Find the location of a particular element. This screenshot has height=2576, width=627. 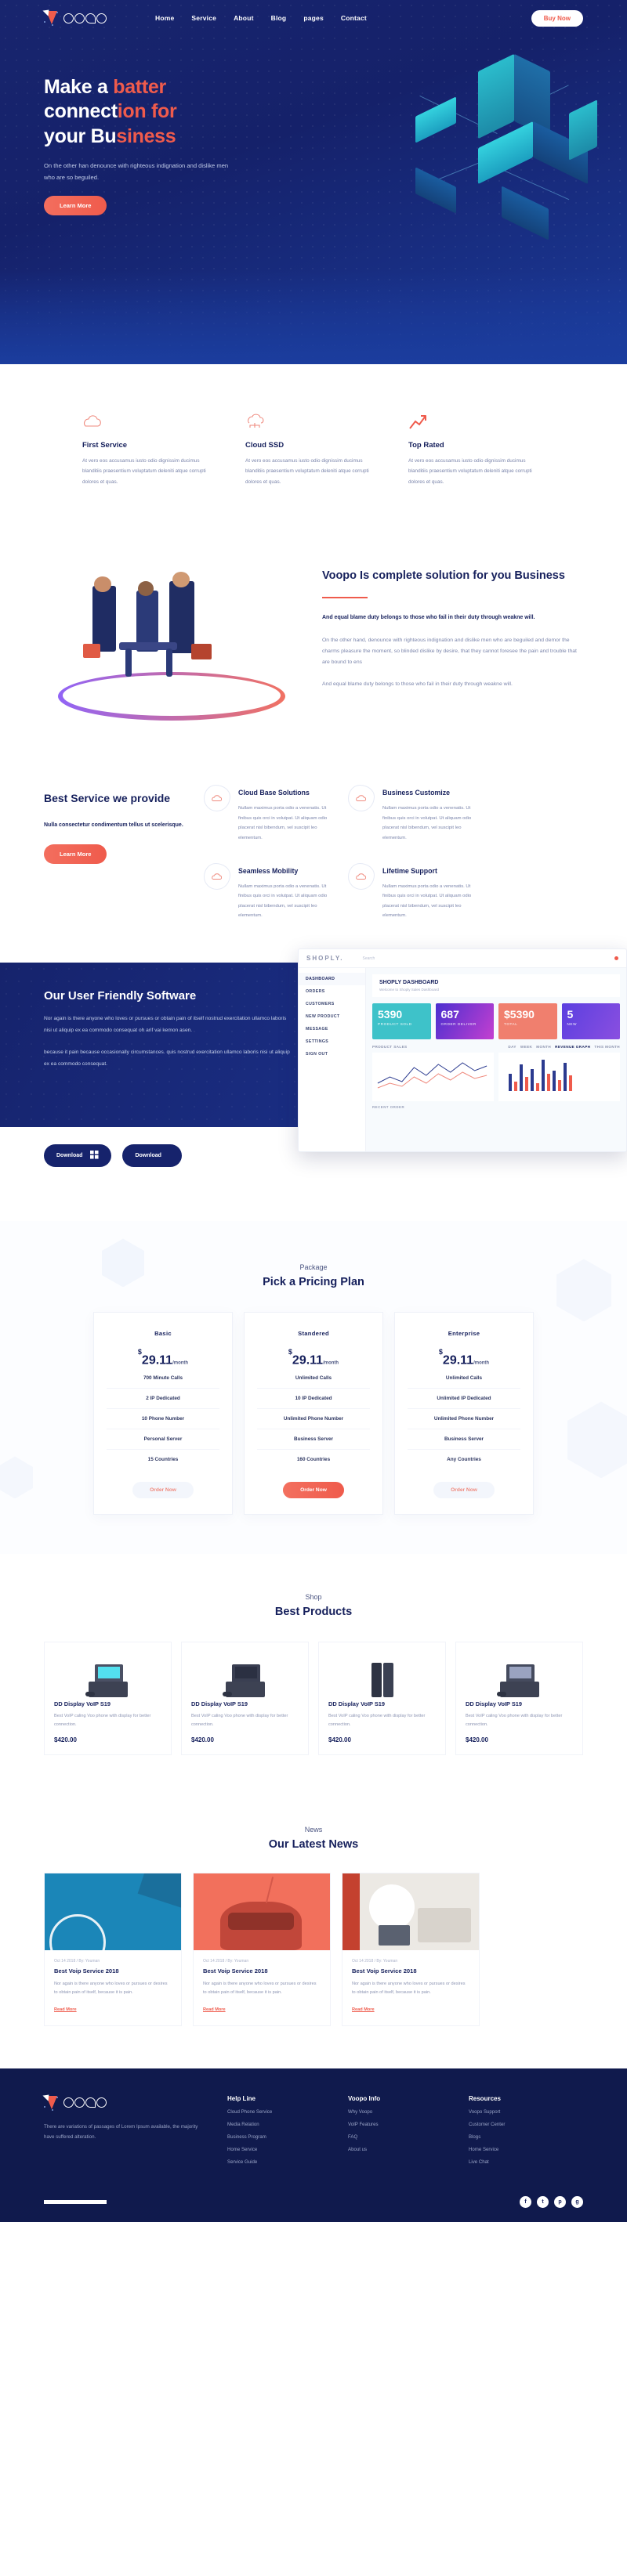

plan-feature: Business Server is located at coordinates (313, 1439).